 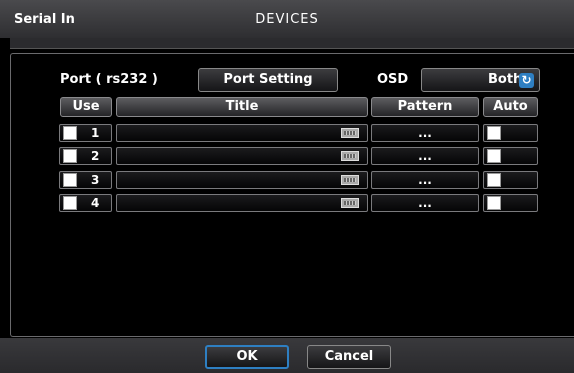 I want to click on row-number: 1, so click(x=95, y=133).